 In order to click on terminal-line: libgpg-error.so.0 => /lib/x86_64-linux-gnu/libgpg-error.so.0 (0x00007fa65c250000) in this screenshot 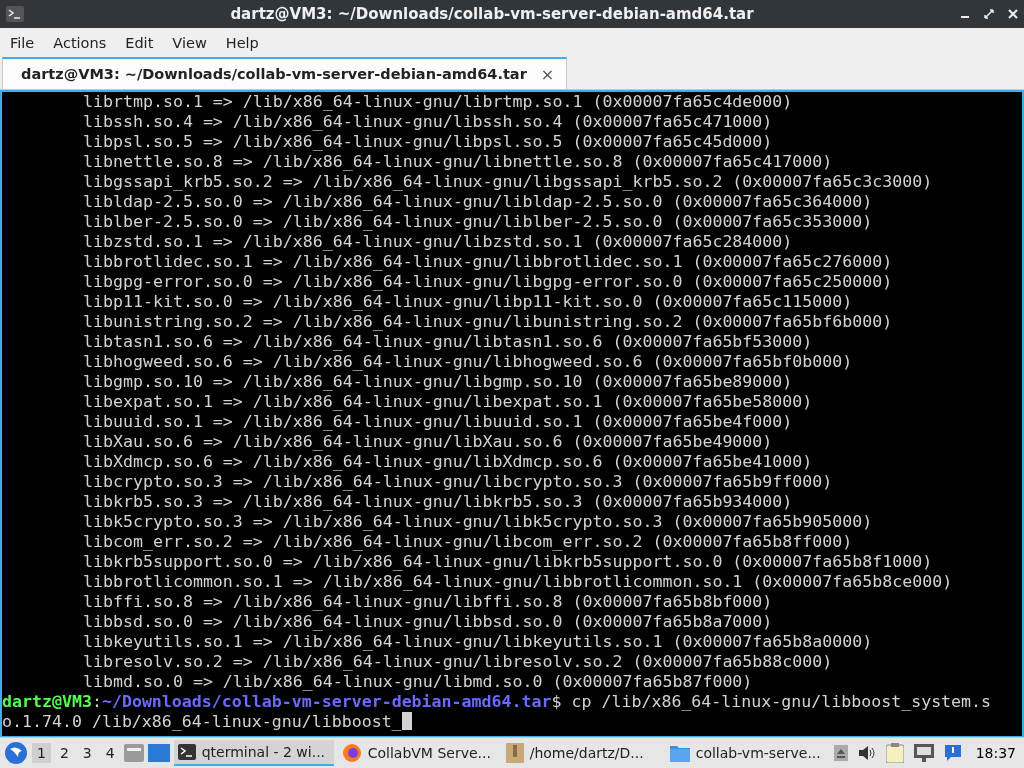, I will do `click(488, 282)`.